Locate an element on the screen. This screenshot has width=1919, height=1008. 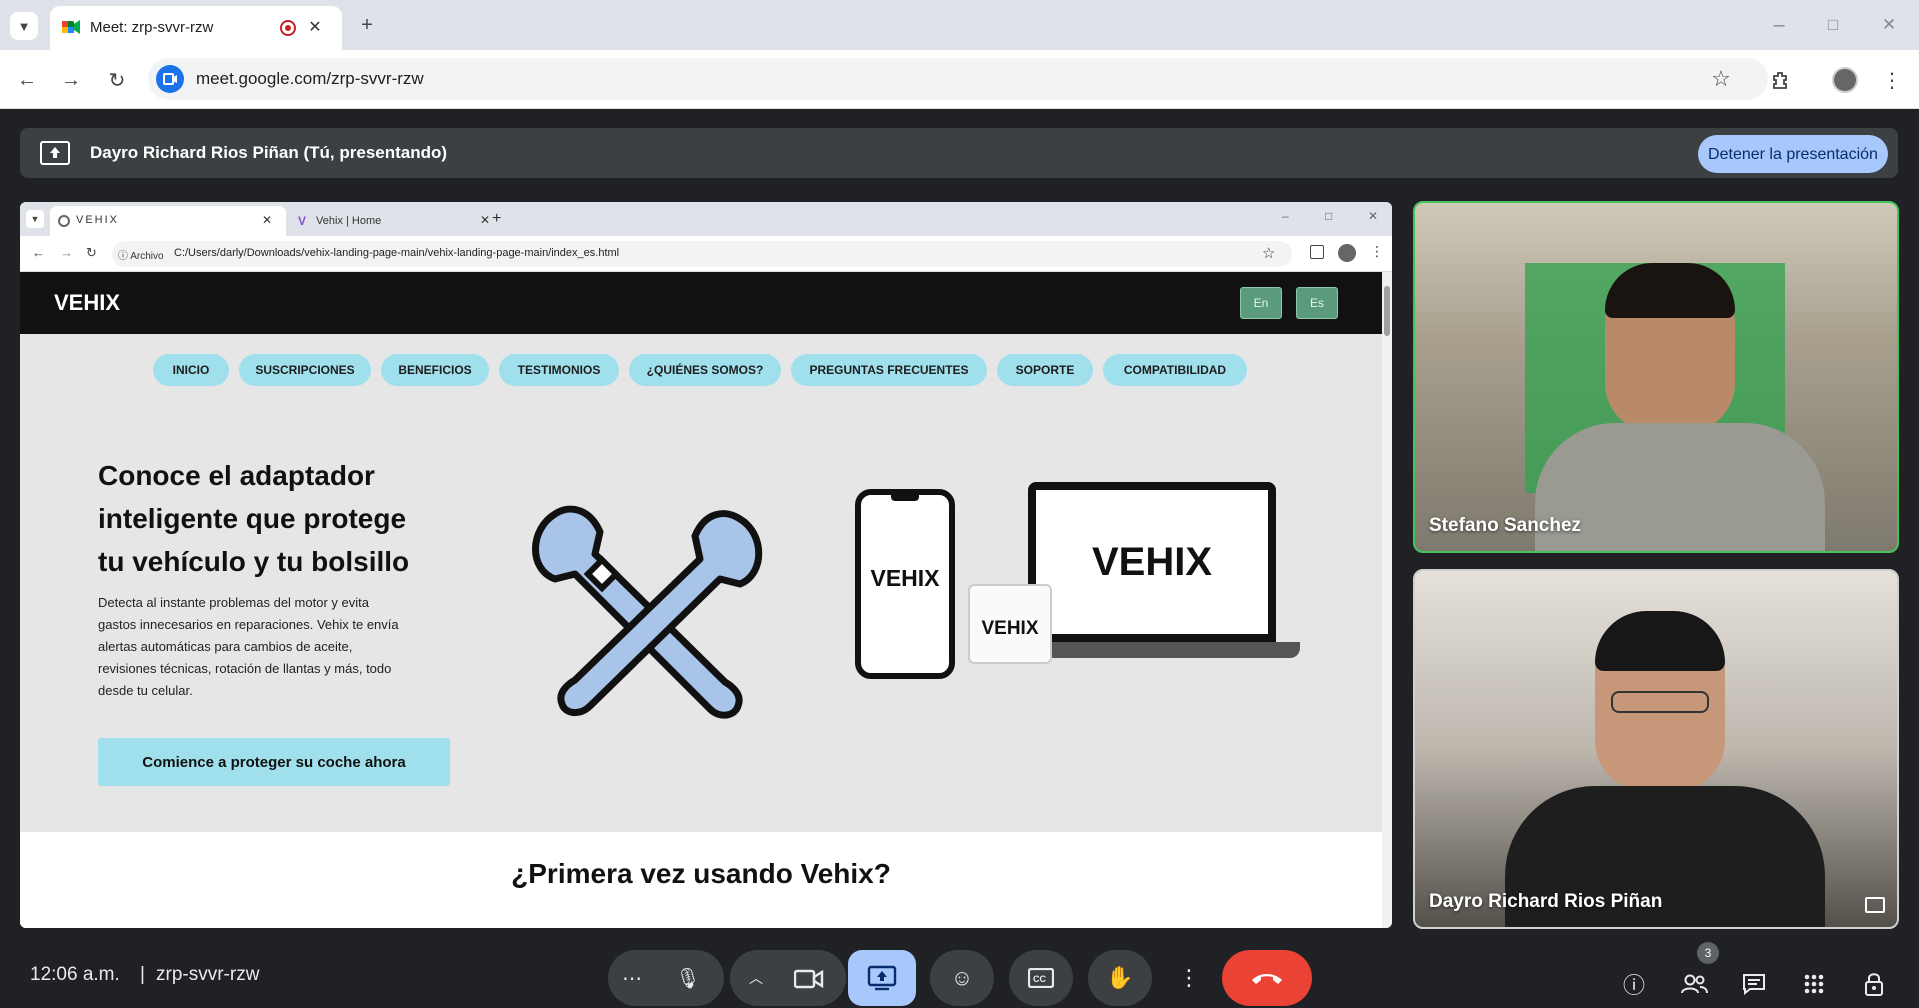
maximize-button: □ is located at coordinates (1833, 25).